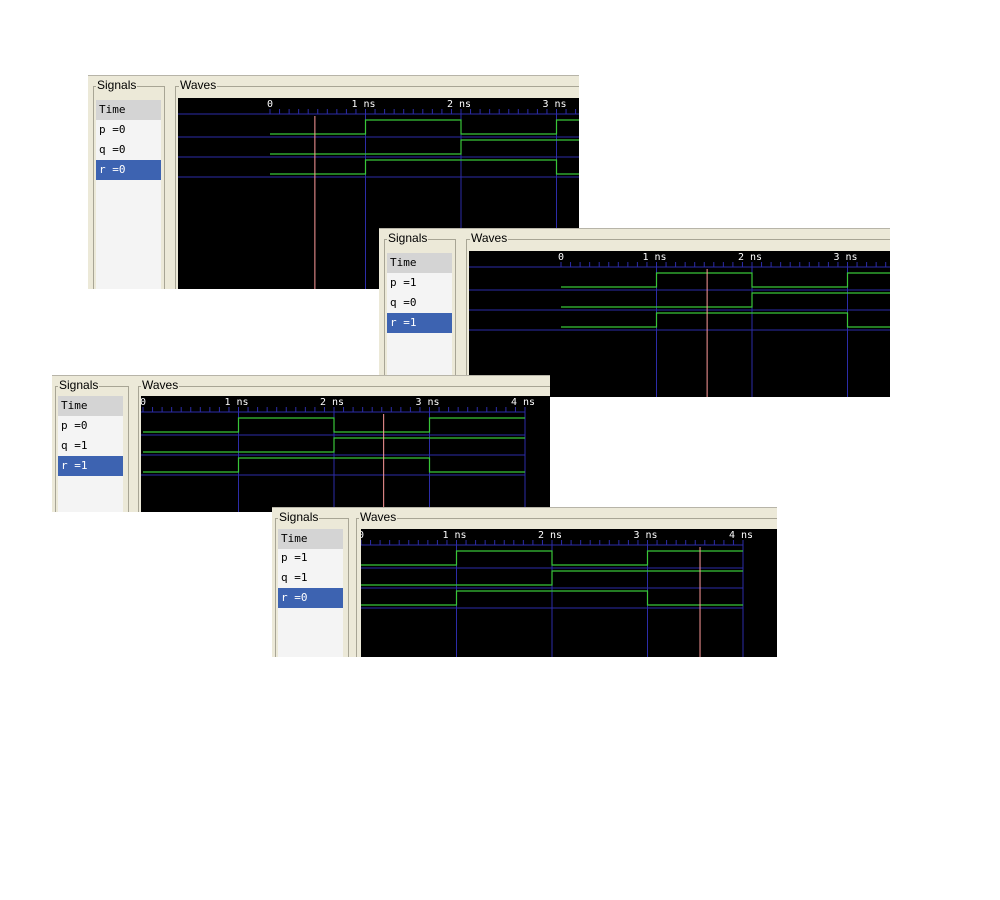 The height and width of the screenshot is (900, 1000). What do you see at coordinates (128, 194) in the screenshot?
I see `signals-list: Time p =0 q =0 r =0` at bounding box center [128, 194].